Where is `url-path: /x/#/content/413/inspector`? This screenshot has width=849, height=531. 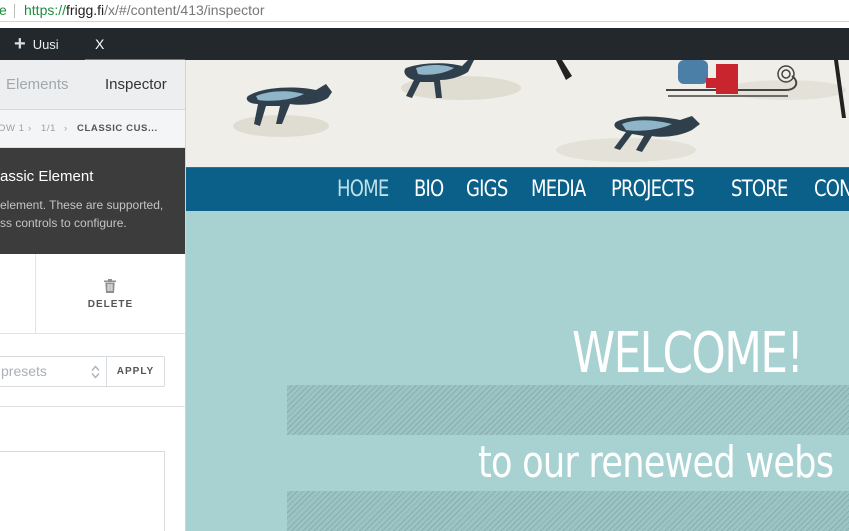
url-path: /x/#/content/413/inspector is located at coordinates (184, 10).